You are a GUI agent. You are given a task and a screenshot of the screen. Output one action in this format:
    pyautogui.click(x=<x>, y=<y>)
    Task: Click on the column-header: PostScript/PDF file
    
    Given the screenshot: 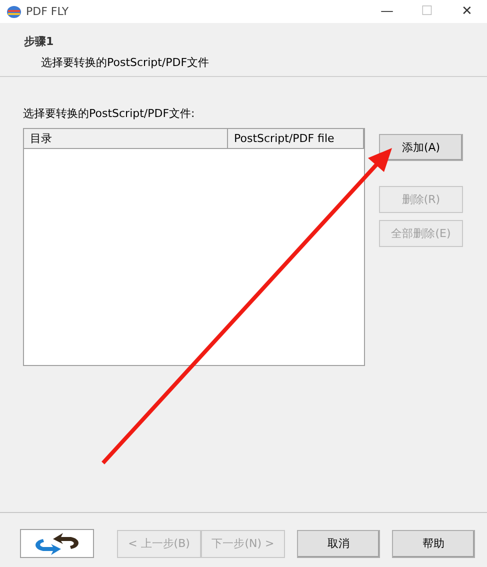 What is the action you would take?
    pyautogui.click(x=296, y=138)
    